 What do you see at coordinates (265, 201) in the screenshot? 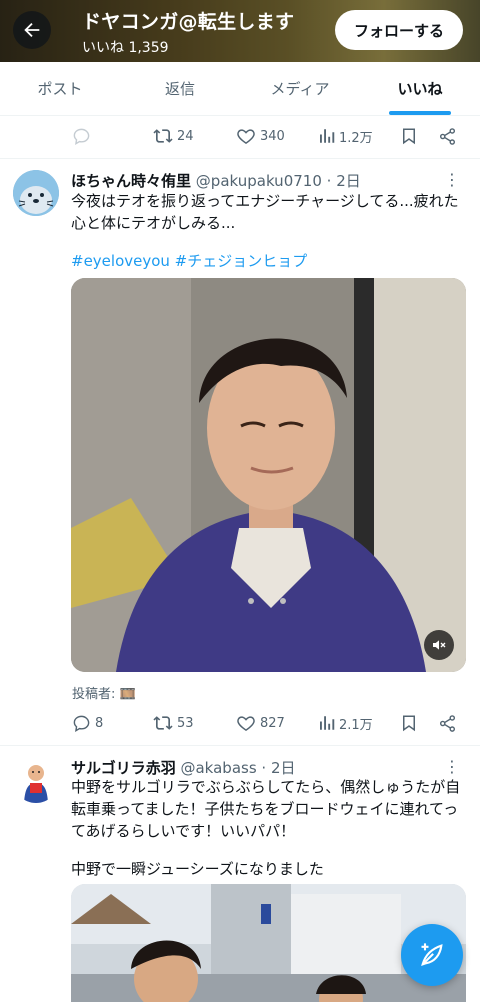
I see `tweet-text-line: 今夜はテオを振り返ってエナジーチャージしてる...疲れた` at bounding box center [265, 201].